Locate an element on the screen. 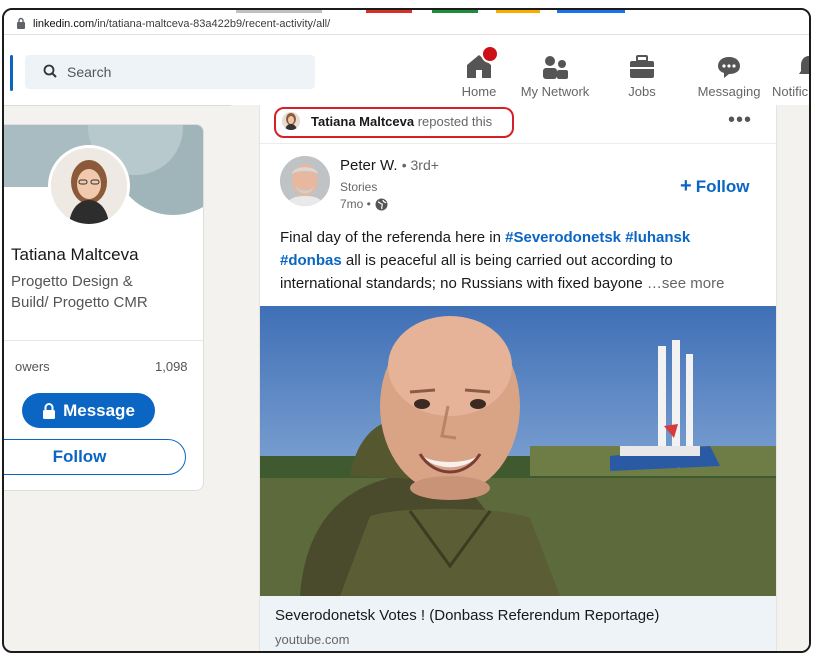  nav-notifications: Notific is located at coordinates (789, 76).